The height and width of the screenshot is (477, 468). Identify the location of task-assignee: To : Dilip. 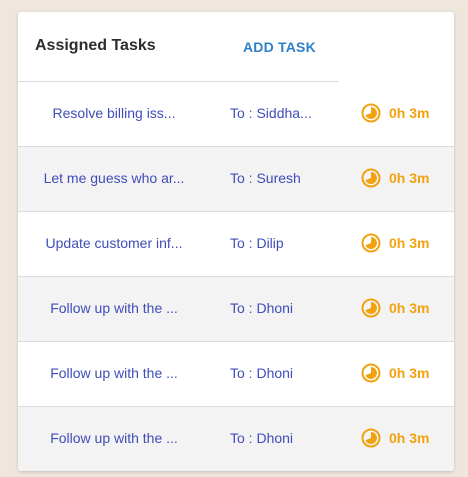
(257, 243).